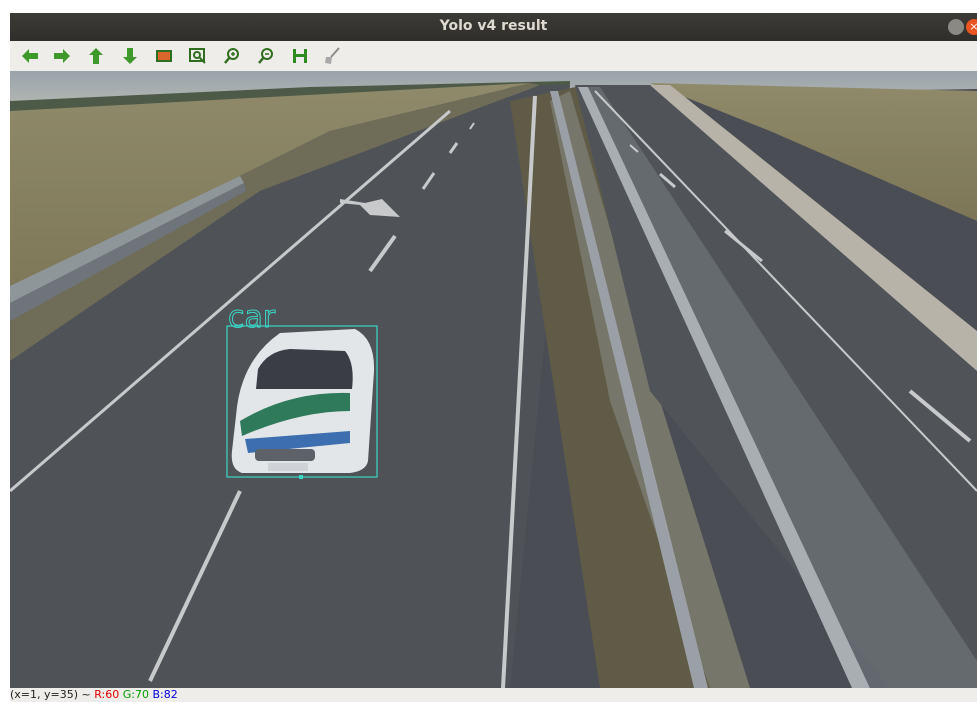  I want to click on zoom-out-icon, so click(265, 56).